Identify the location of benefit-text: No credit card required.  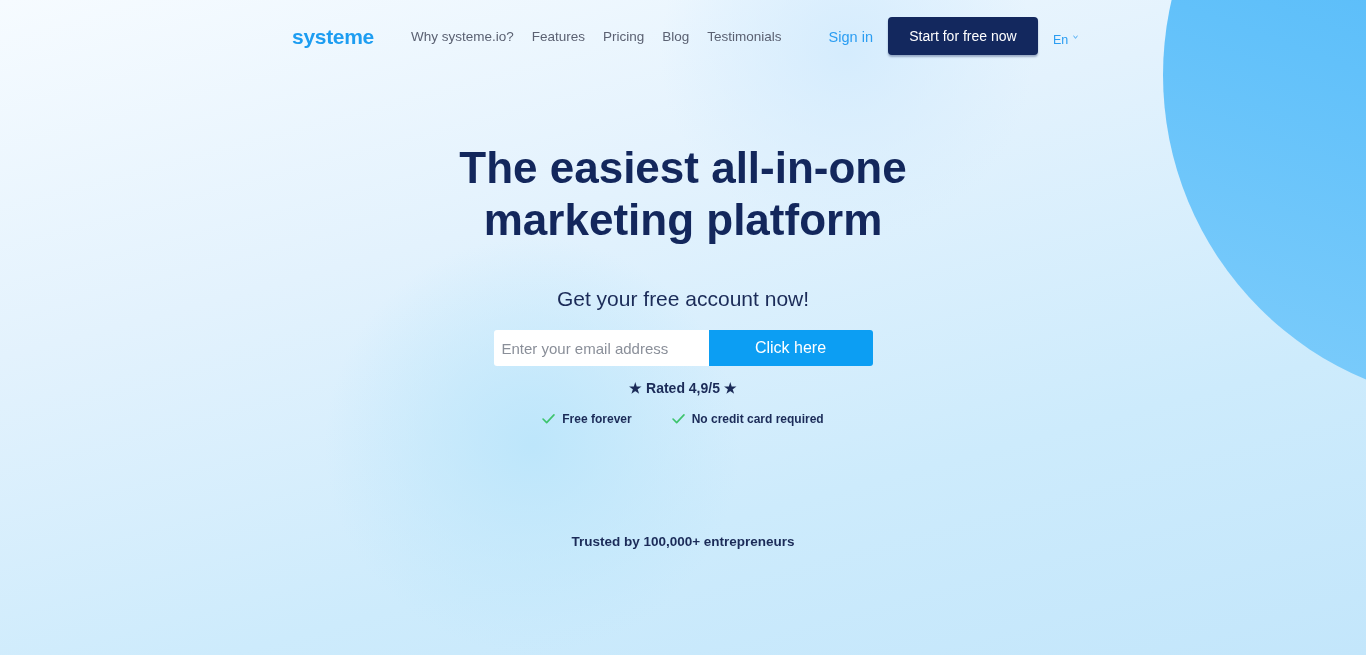
(757, 419).